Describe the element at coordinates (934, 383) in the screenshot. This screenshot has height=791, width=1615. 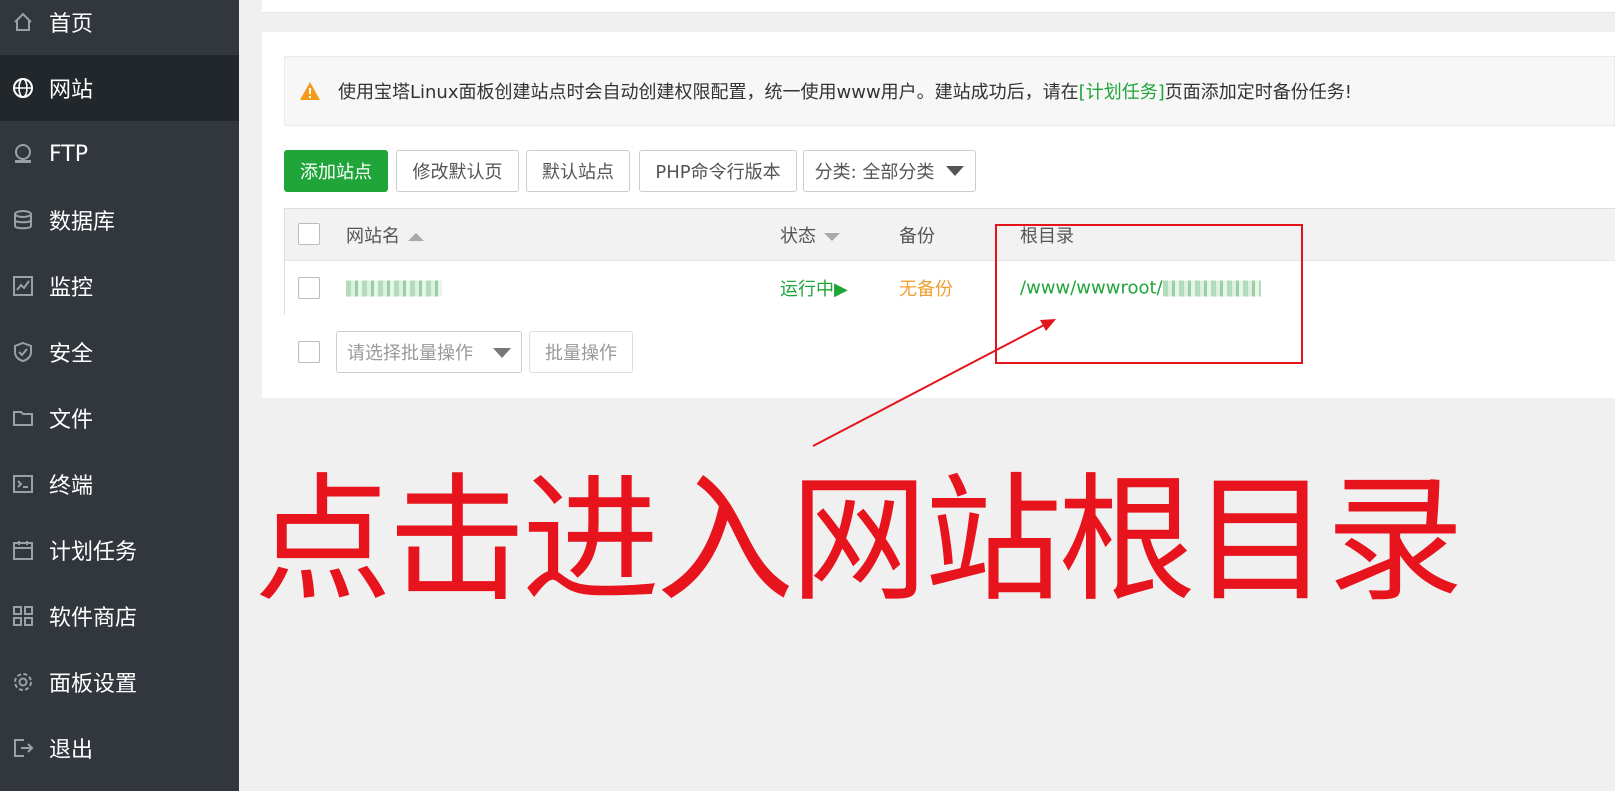
I see `annotation-arrow` at that location.